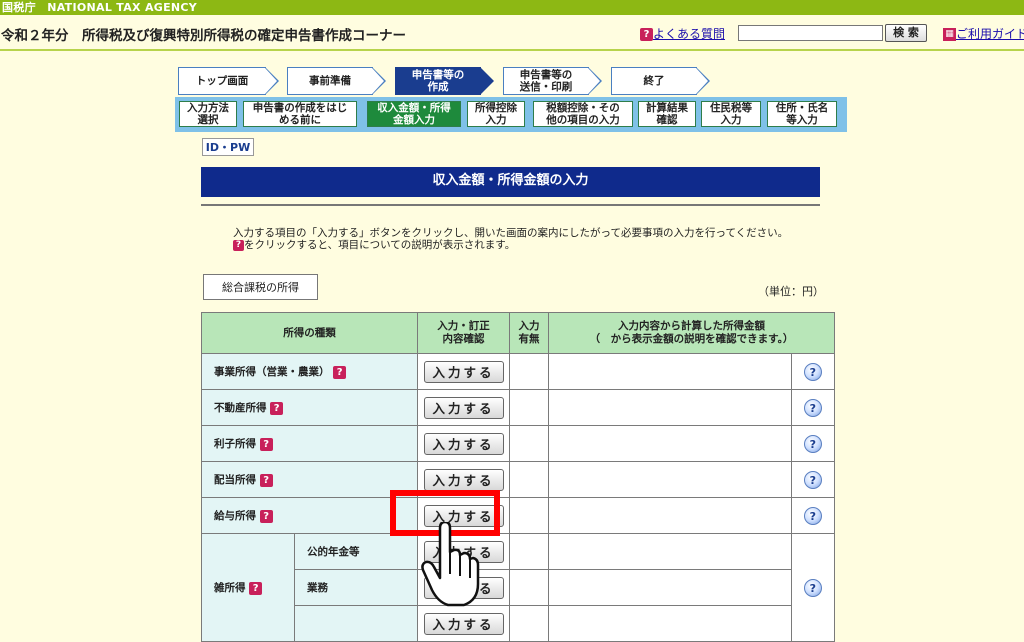  Describe the element at coordinates (990, 34) in the screenshot. I see `guide-label: ご利用ガイド` at that location.